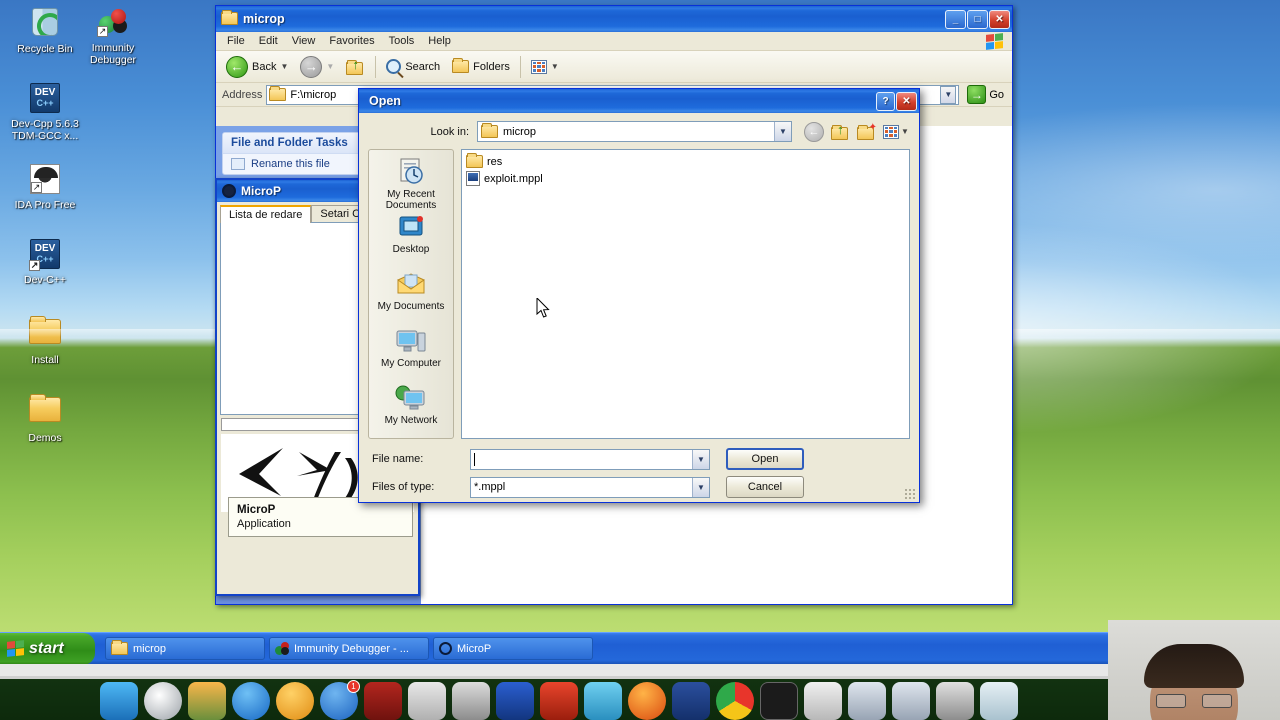  I want to click on acrobat-icon, so click(559, 701).